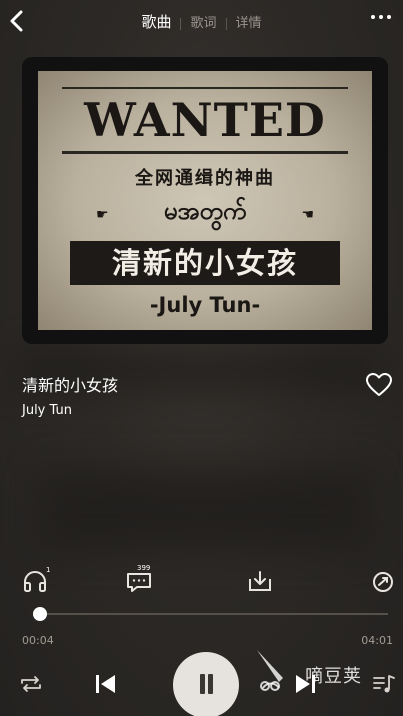 Image resolution: width=403 pixels, height=716 pixels. What do you see at coordinates (144, 568) in the screenshot?
I see `comment-count-badge: 399` at bounding box center [144, 568].